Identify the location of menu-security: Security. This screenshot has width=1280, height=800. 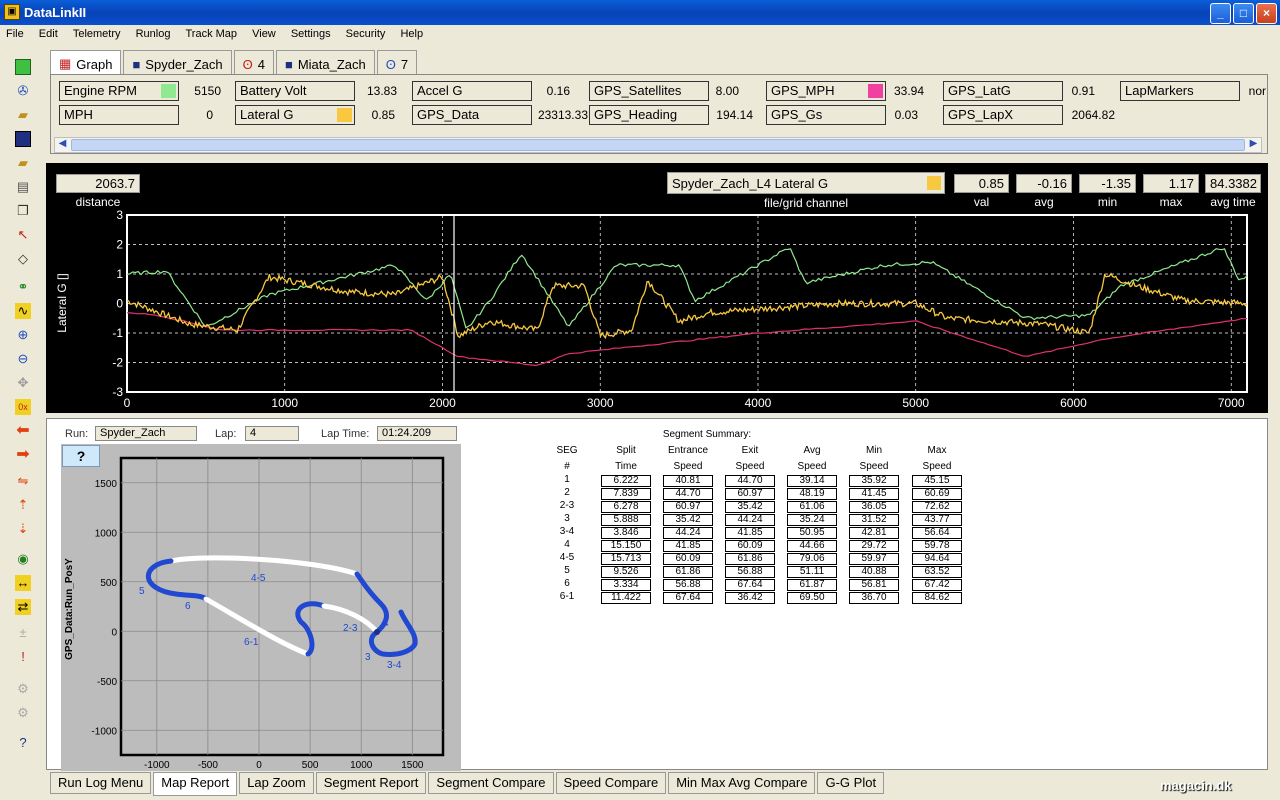
(366, 32).